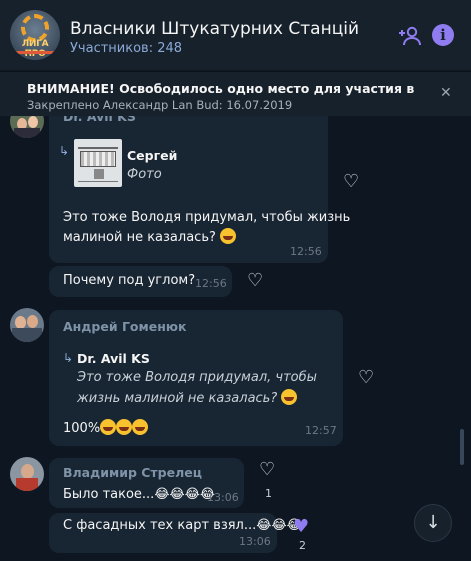  I want to click on message-bubble: Владимир Стрелец Было такое...😂😂😂😂 13:06, so click(146, 483).